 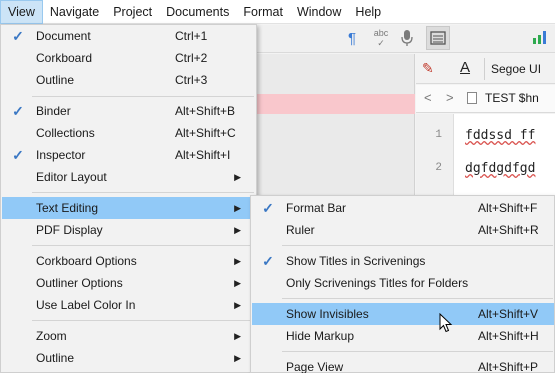 What do you see at coordinates (438, 168) in the screenshot?
I see `line-number: 2` at bounding box center [438, 168].